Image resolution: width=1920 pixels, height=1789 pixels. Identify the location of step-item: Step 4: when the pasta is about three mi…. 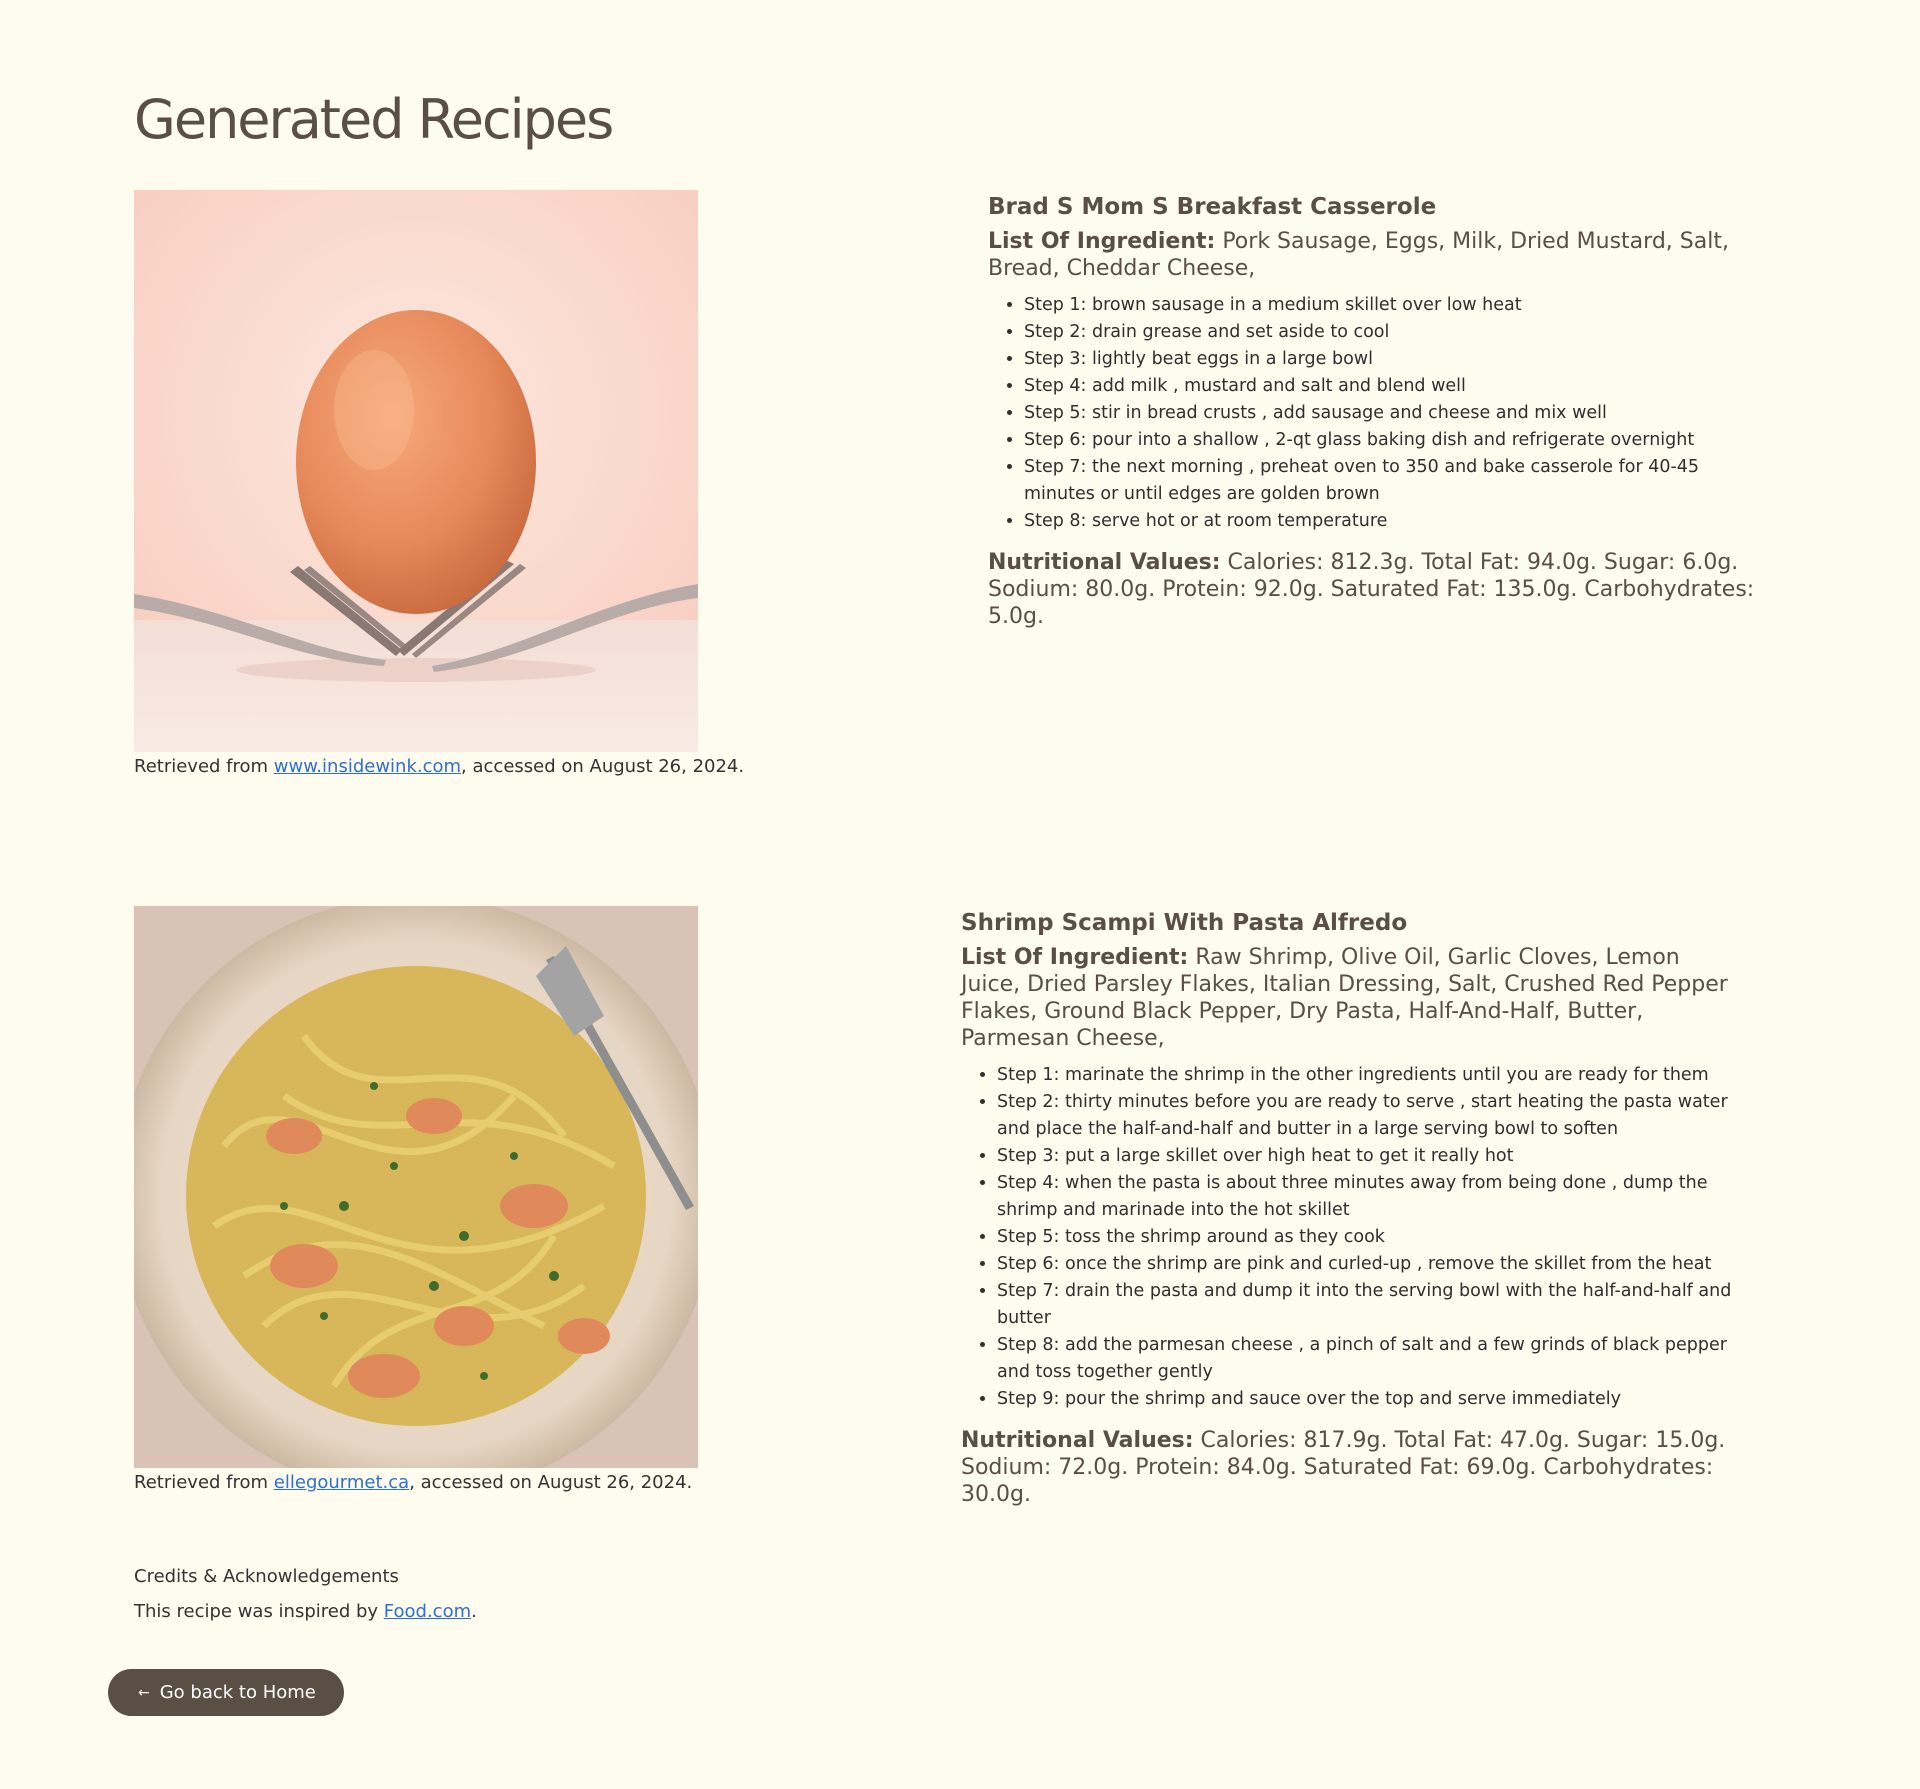
(1369, 1197).